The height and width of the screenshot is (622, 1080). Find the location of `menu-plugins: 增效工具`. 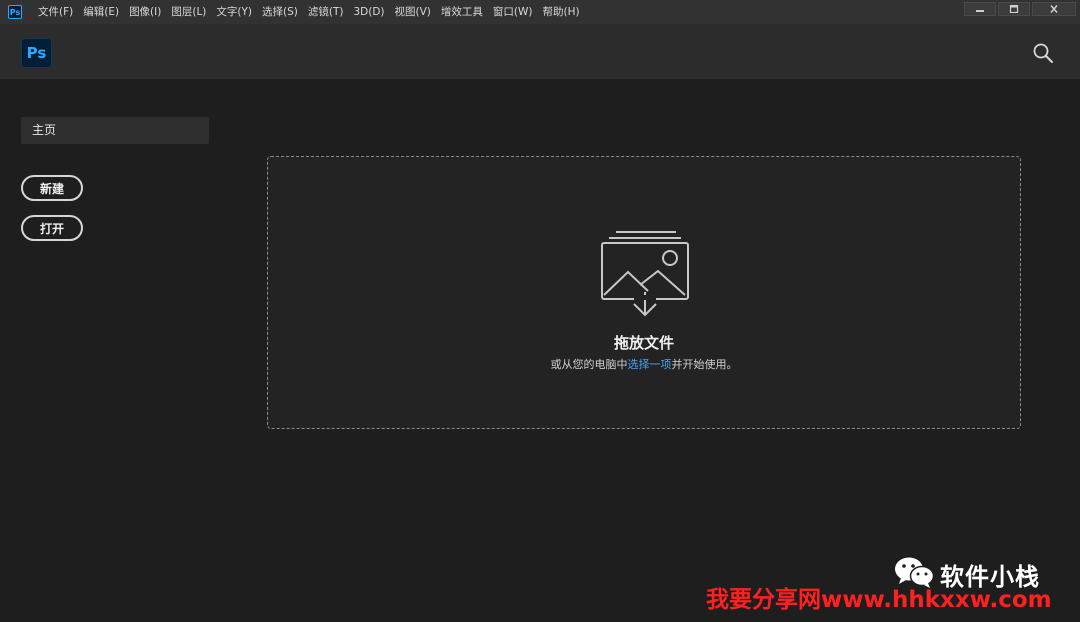

menu-plugins: 增效工具 is located at coordinates (462, 12).